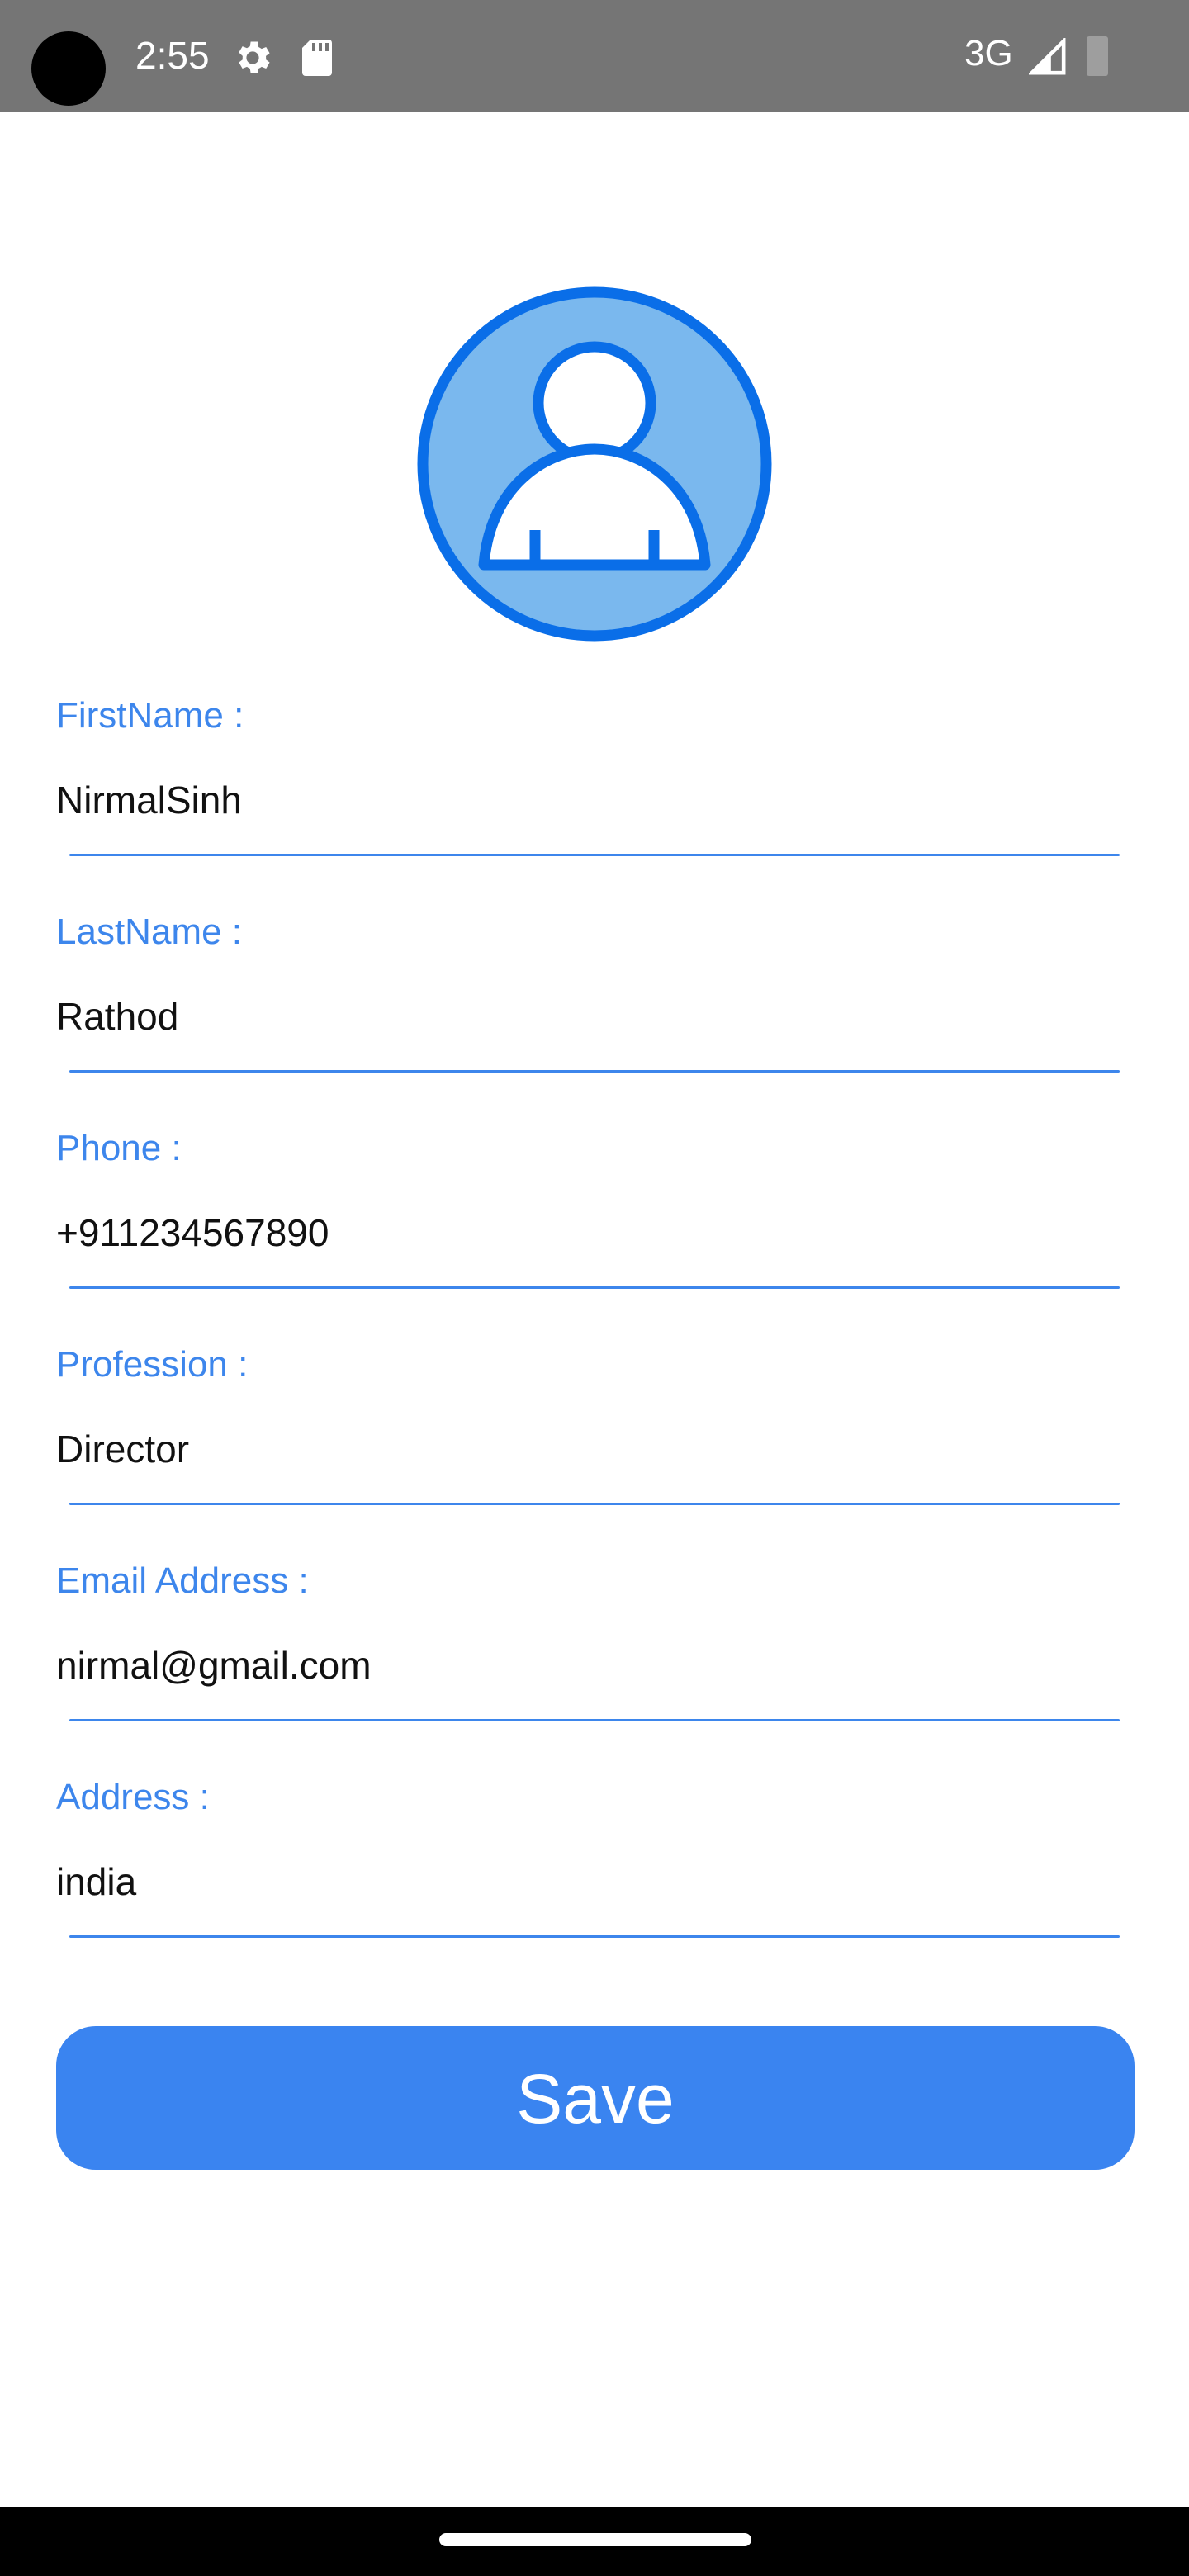 The width and height of the screenshot is (1189, 2576). I want to click on signal-icon, so click(1047, 56).